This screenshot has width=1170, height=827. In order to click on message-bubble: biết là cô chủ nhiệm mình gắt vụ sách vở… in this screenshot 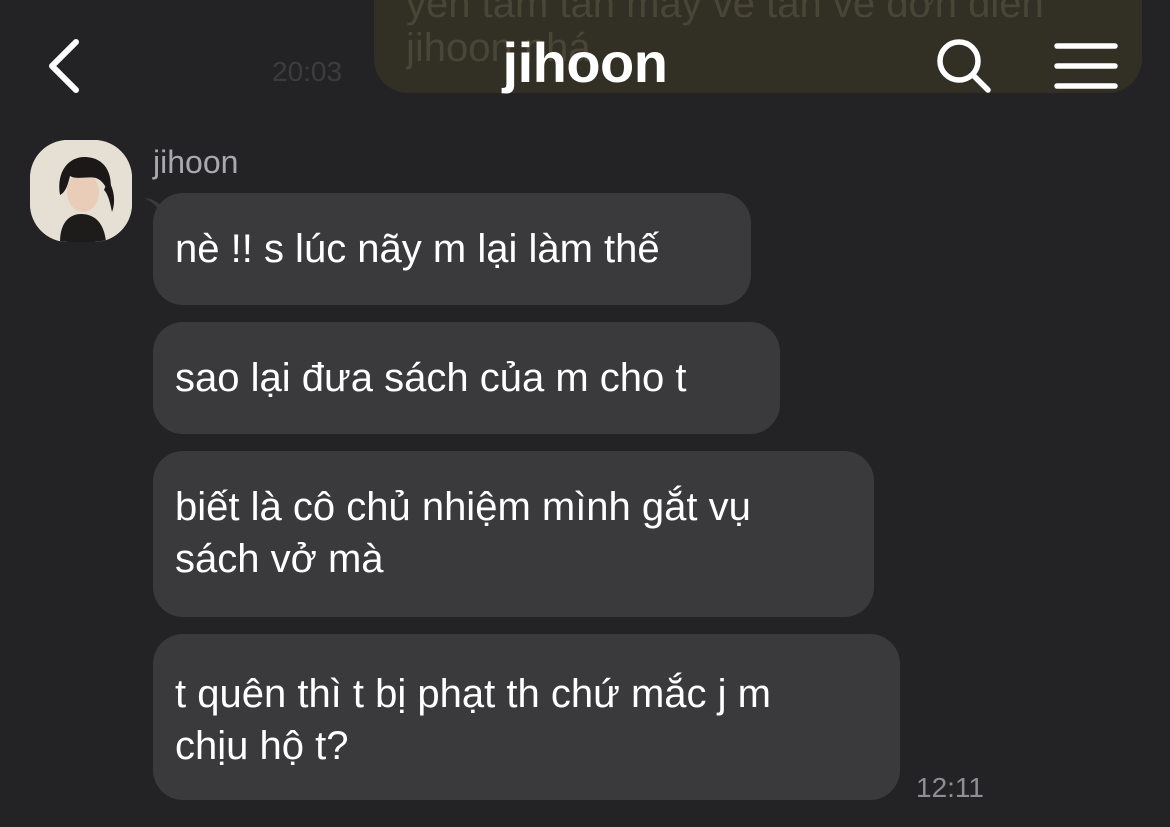, I will do `click(513, 534)`.